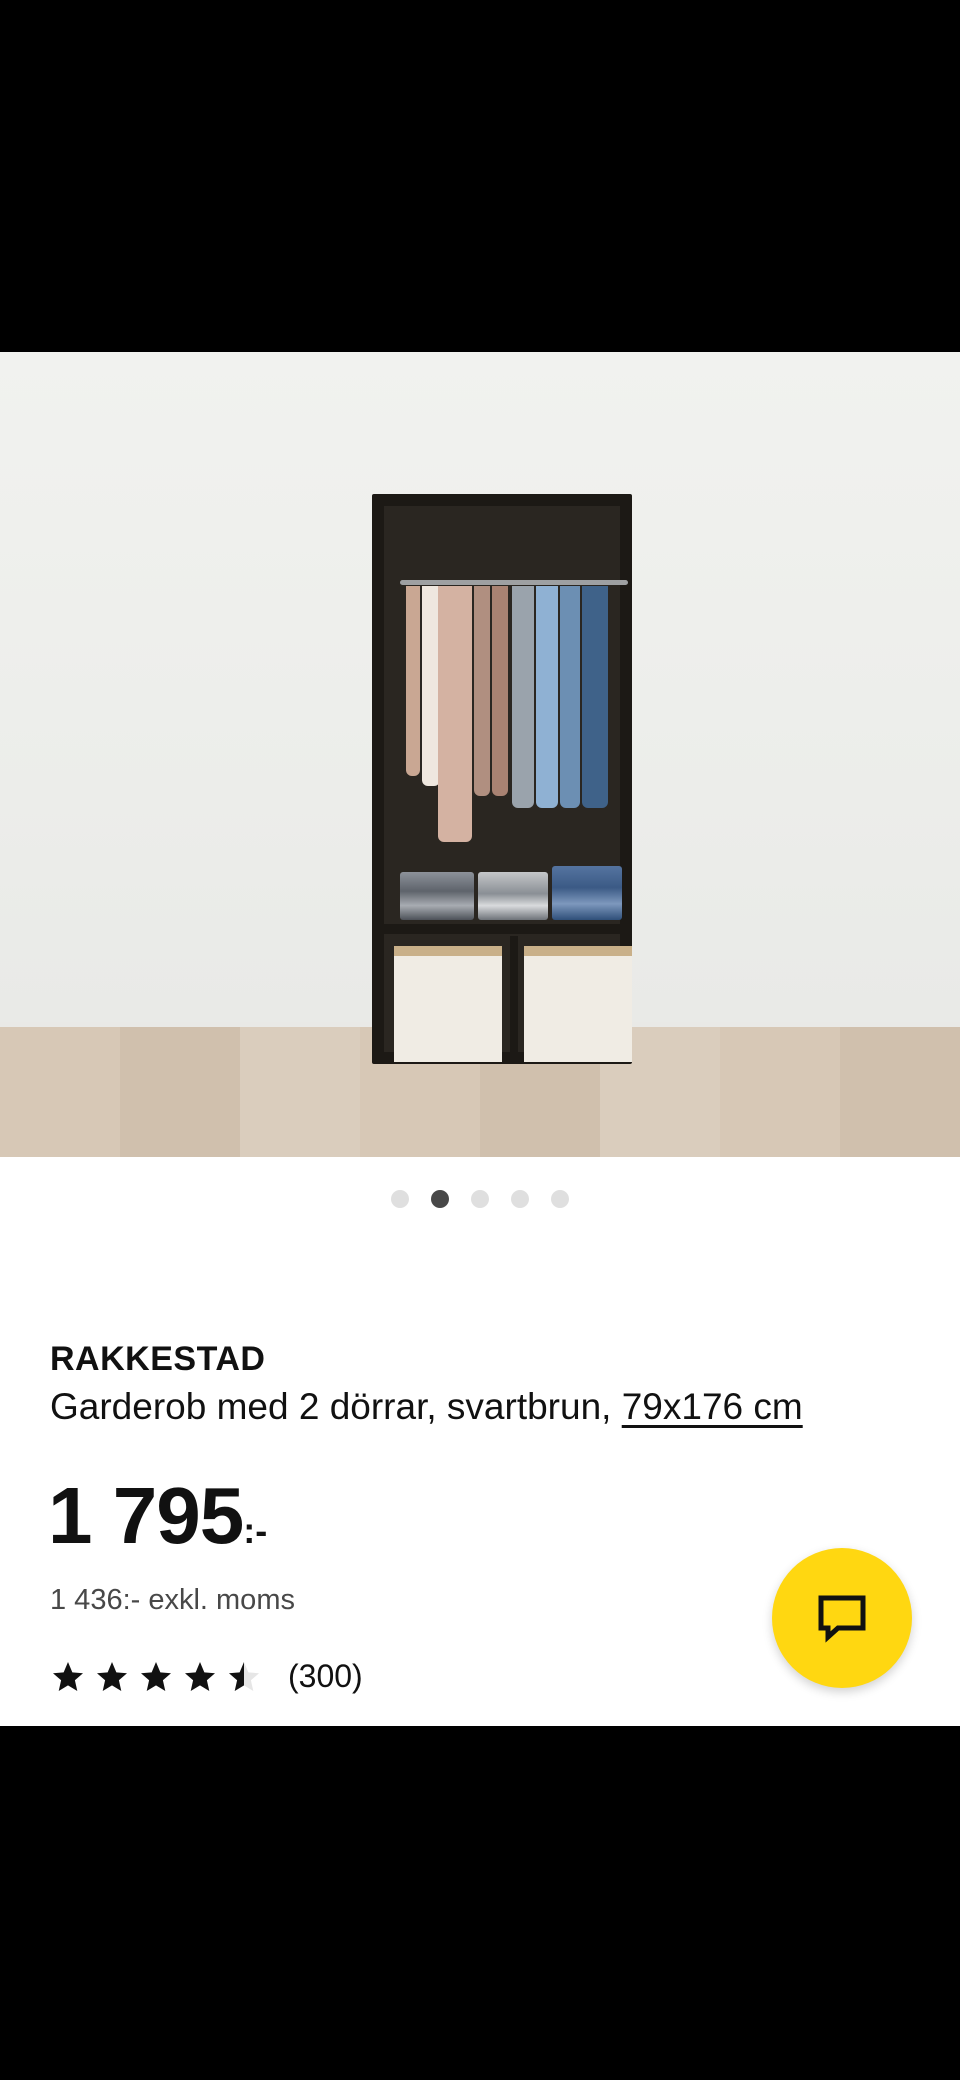  I want to click on wardrobe-illustration, so click(502, 779).